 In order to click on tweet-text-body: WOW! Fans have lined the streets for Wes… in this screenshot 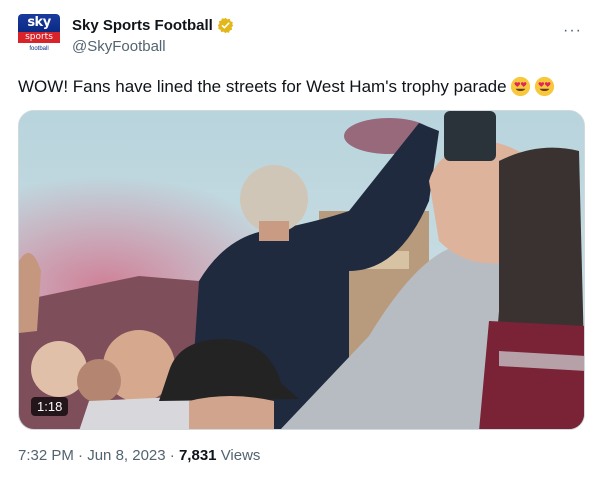, I will do `click(262, 86)`.